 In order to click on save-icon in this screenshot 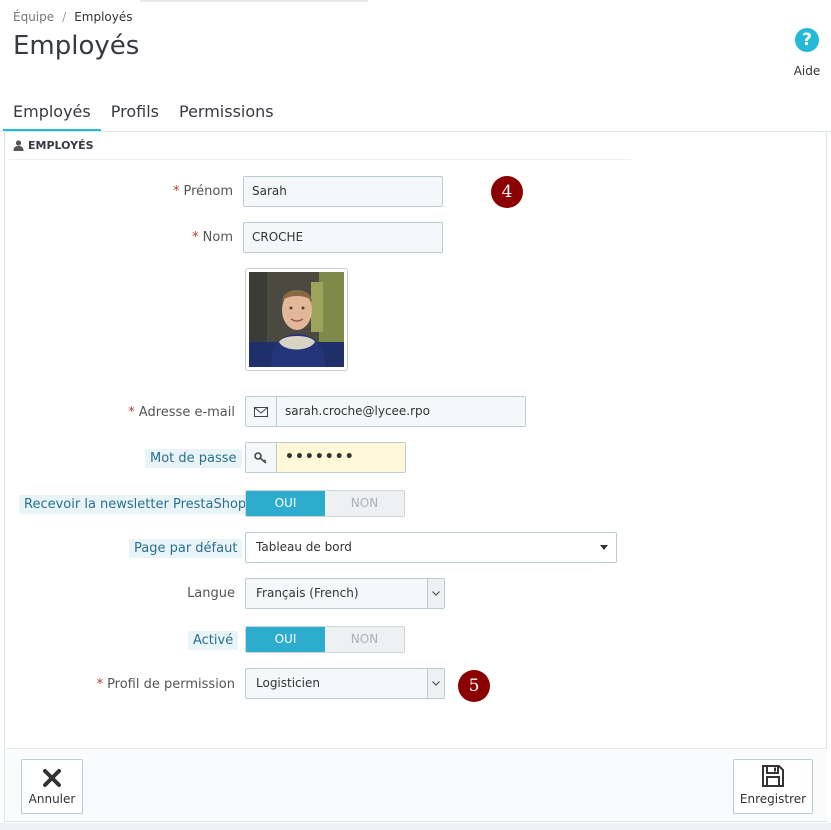, I will do `click(773, 775)`.